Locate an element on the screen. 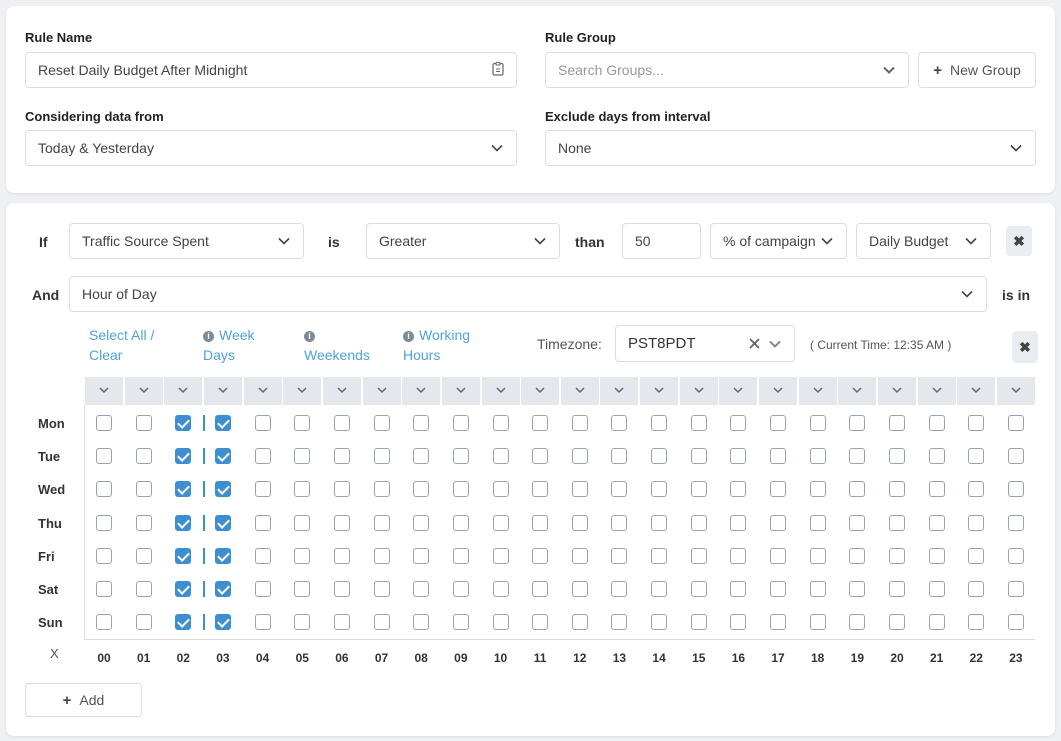 This screenshot has height=741, width=1061. new-group-button: + New Group is located at coordinates (977, 70).